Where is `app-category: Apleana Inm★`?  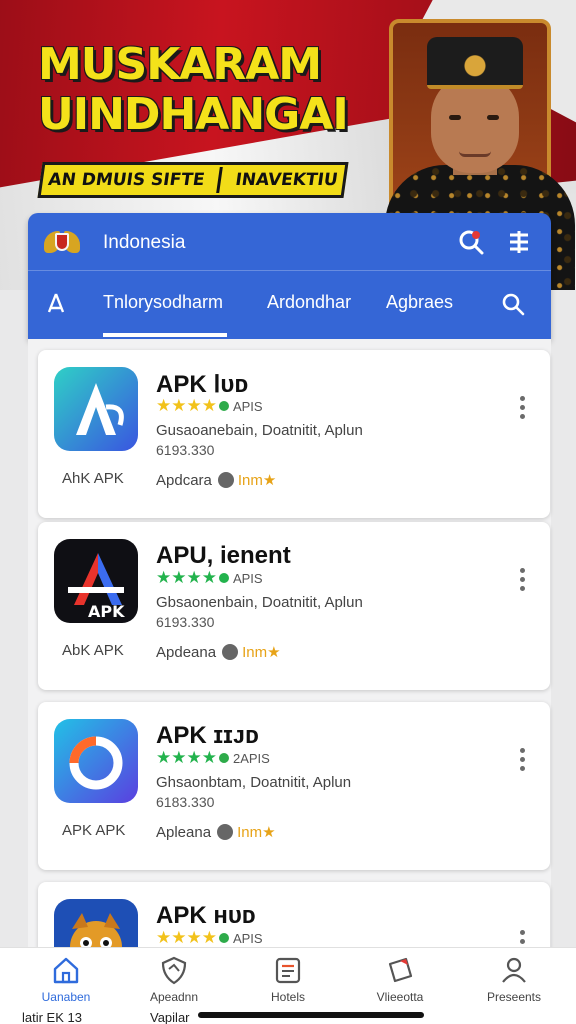
app-category: Apleana Inm★ is located at coordinates (216, 832).